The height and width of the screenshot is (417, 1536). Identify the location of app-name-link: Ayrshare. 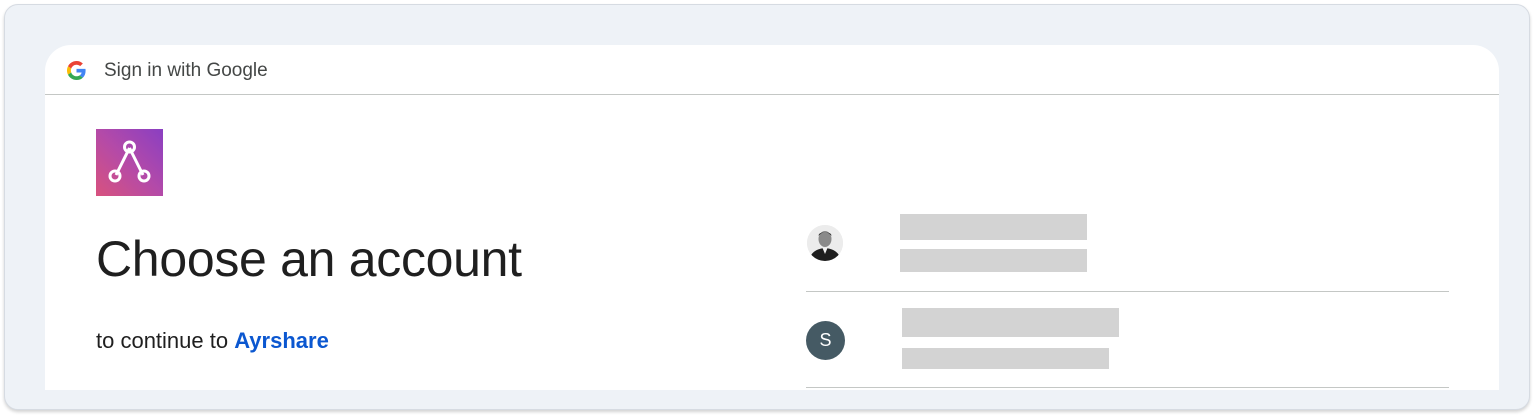
(281, 340).